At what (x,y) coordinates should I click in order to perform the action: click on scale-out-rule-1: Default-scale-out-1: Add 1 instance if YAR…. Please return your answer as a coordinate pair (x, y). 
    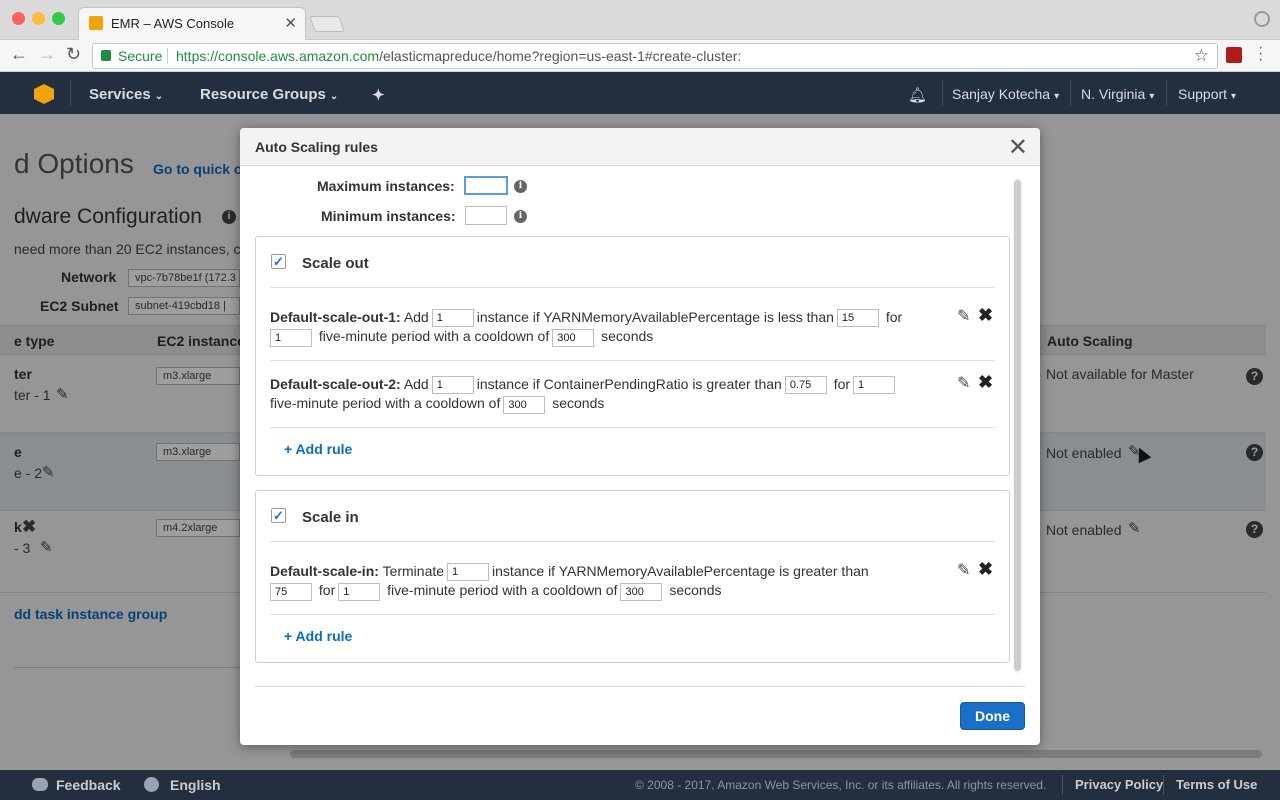
    Looking at the image, I should click on (610, 327).